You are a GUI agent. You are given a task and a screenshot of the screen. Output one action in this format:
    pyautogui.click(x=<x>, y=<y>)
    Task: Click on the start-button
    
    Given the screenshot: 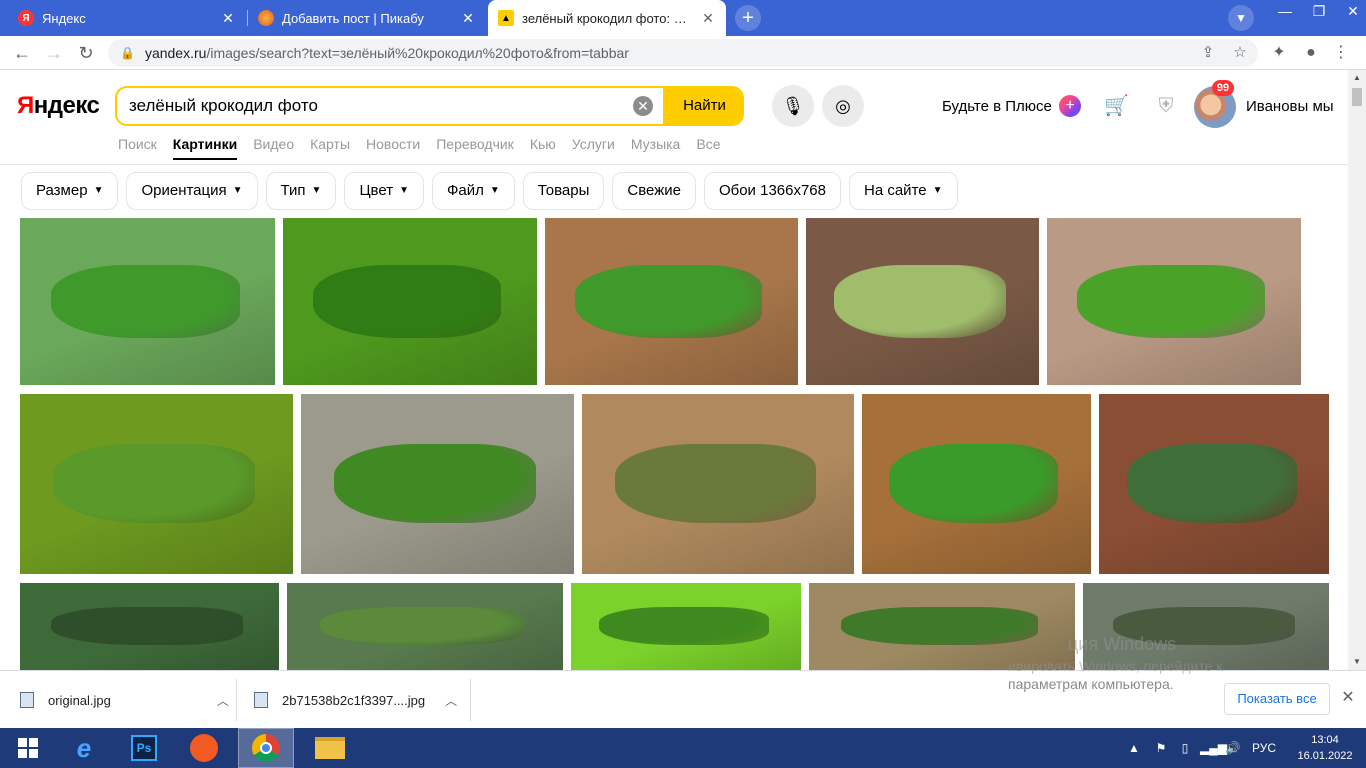 What is the action you would take?
    pyautogui.click(x=28, y=748)
    